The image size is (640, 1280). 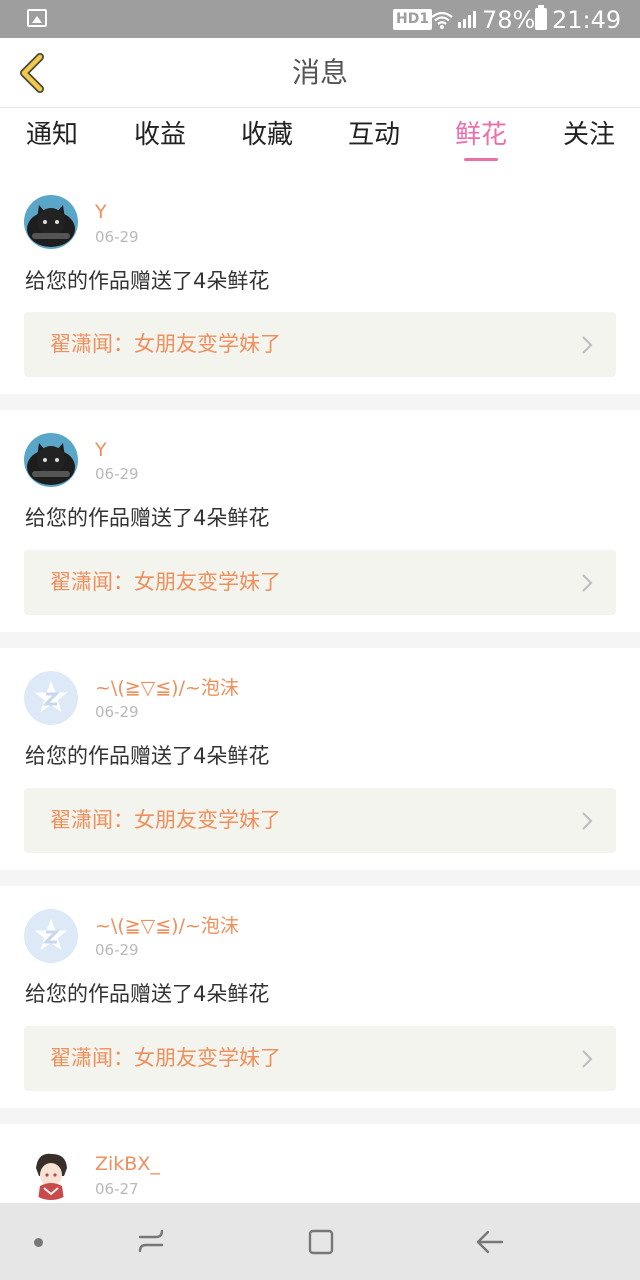 I want to click on system-nav-bar, so click(x=320, y=1241).